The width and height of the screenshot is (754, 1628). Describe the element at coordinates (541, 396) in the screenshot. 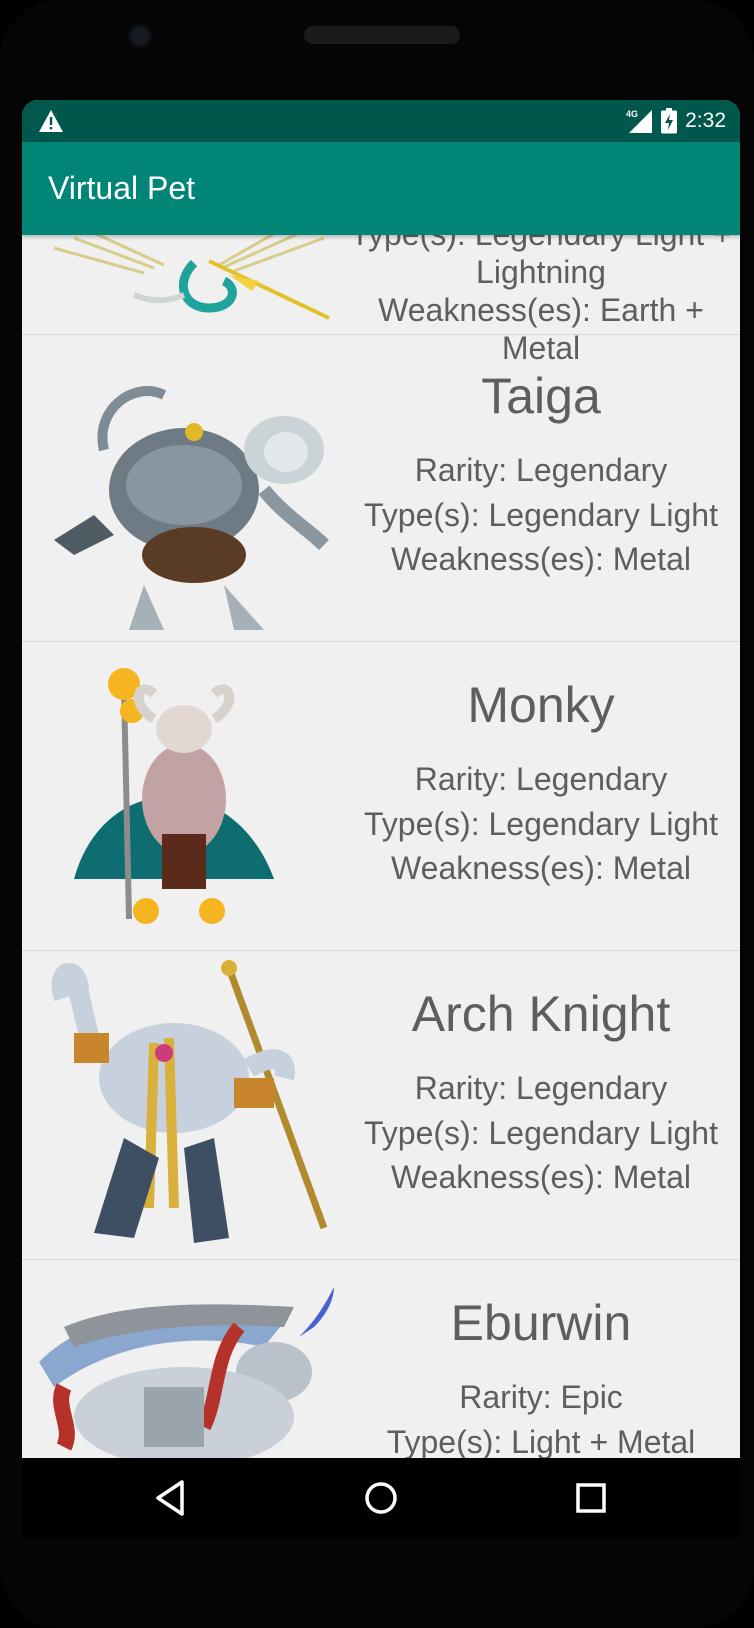

I see `monster-name: Taiga` at that location.